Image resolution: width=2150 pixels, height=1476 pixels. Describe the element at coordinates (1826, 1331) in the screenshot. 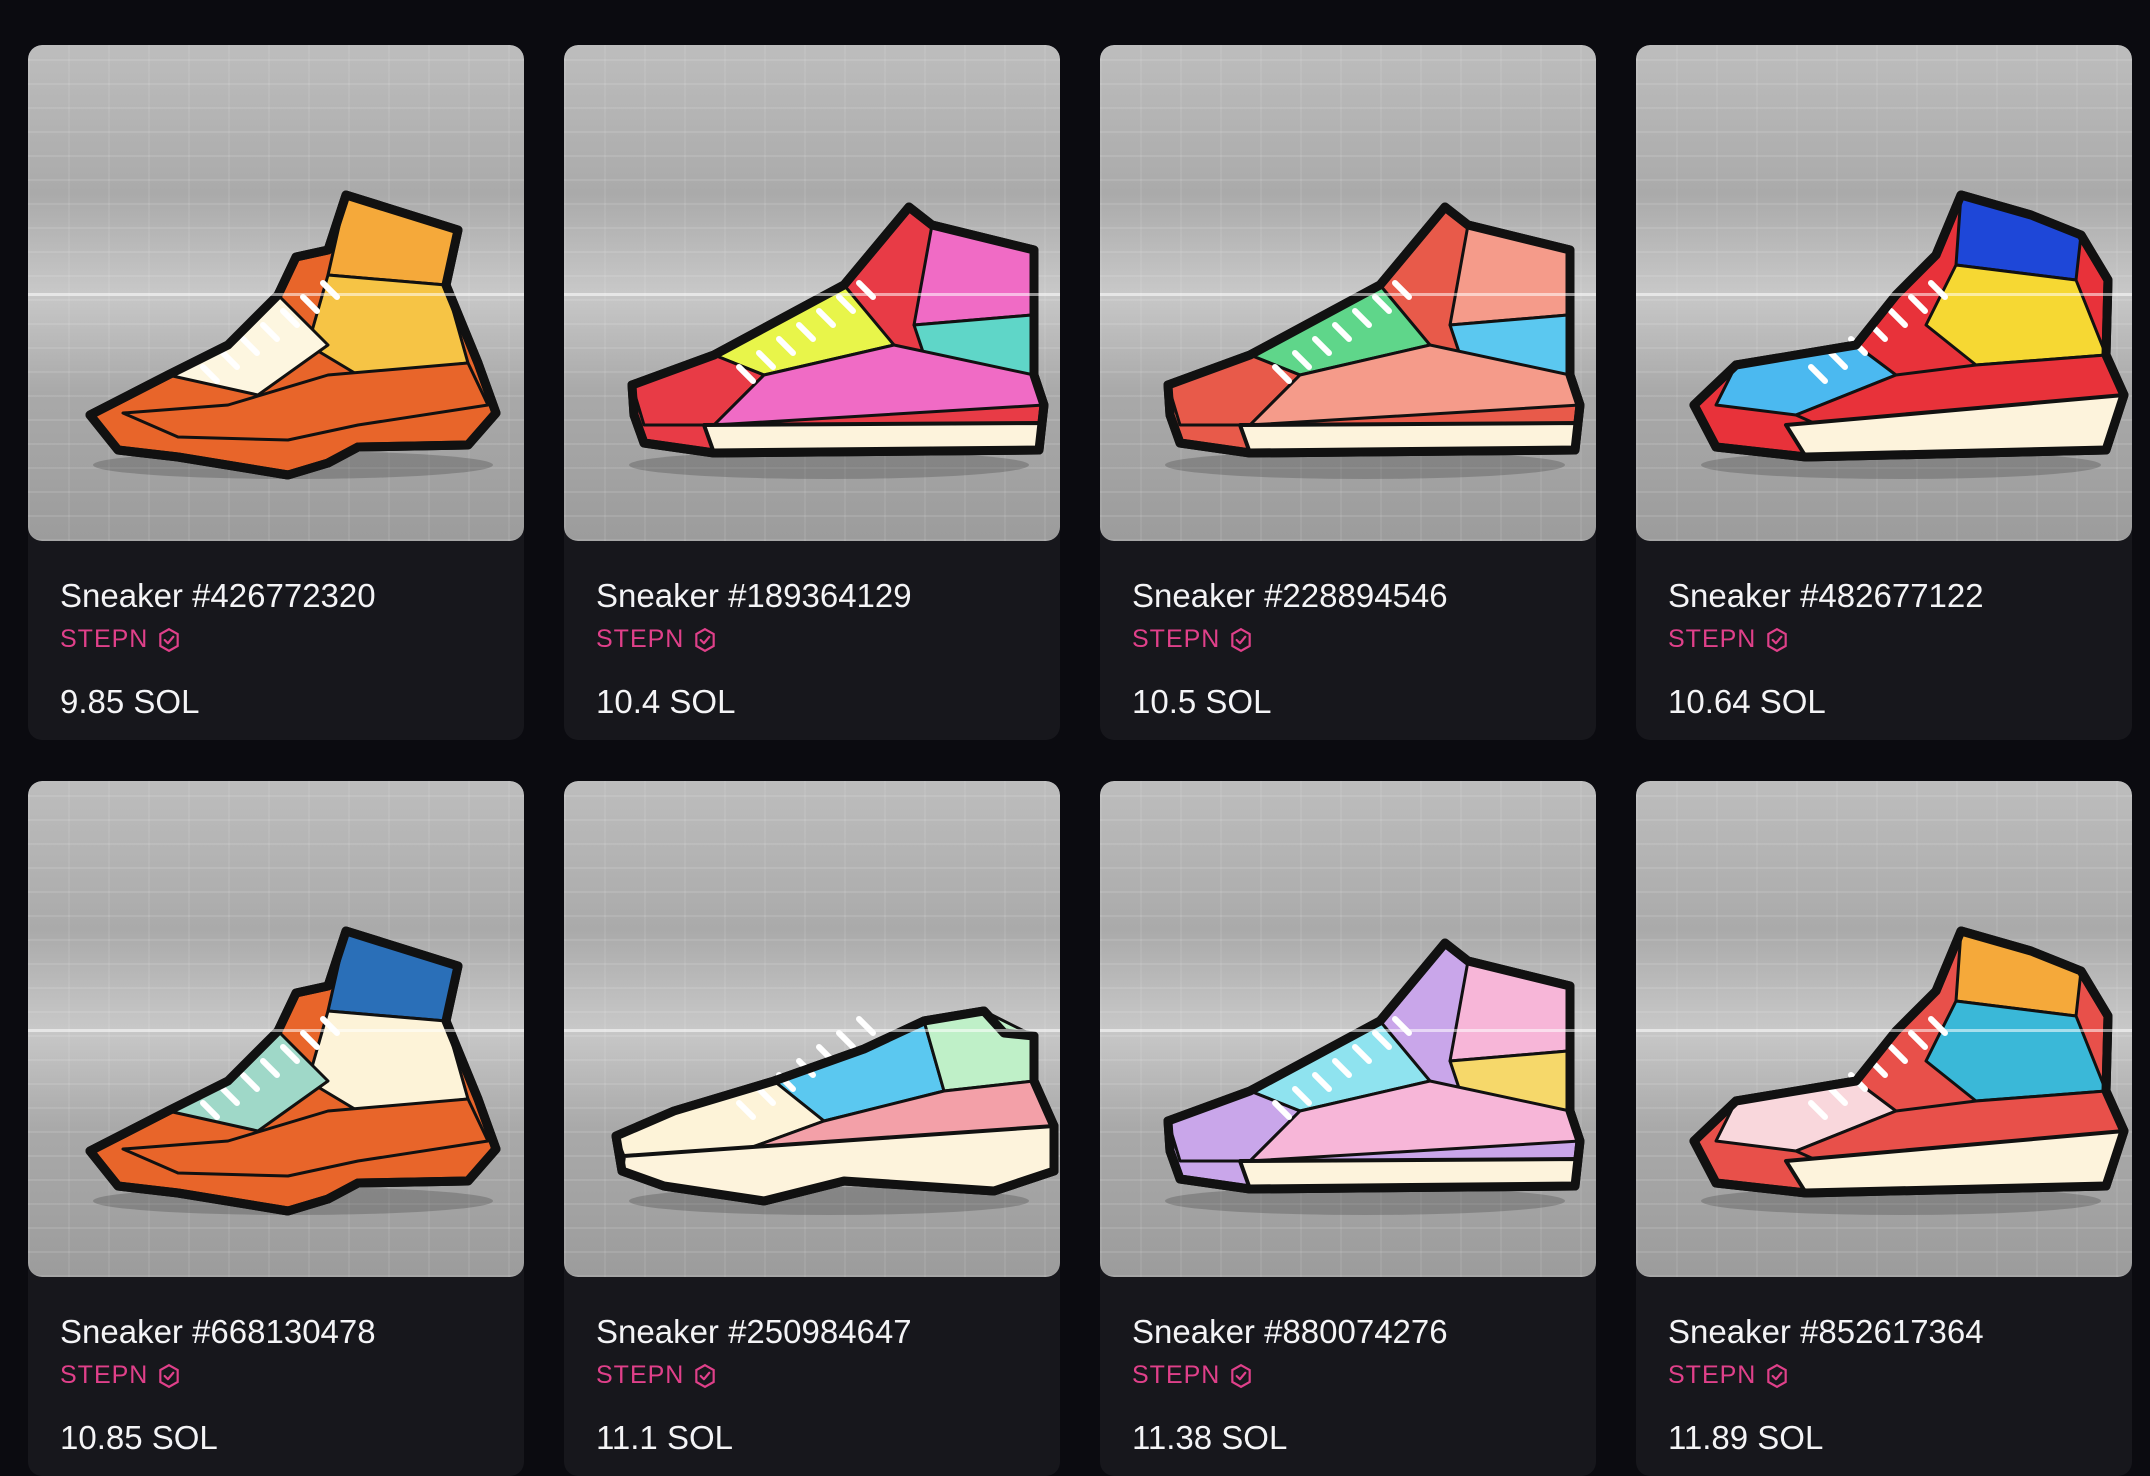

I see `nft-name: Sneaker #852617364` at that location.